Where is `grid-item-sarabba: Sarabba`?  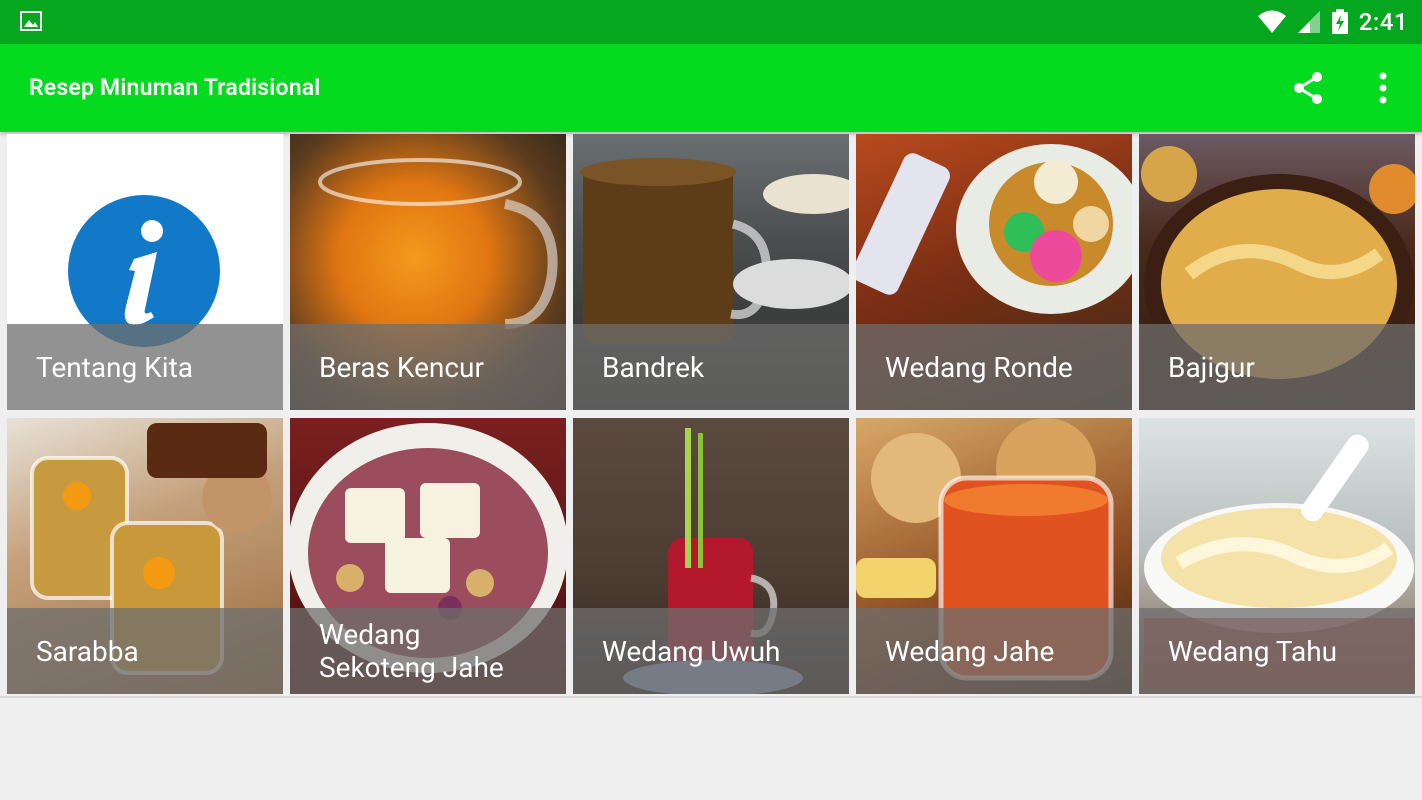
grid-item-sarabba: Sarabba is located at coordinates (145, 556).